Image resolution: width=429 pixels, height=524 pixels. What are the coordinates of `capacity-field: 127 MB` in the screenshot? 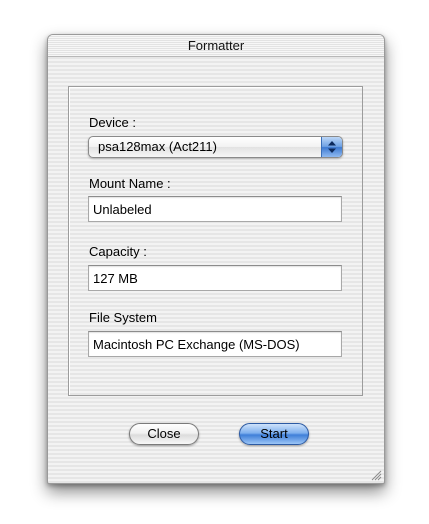 It's located at (215, 278).